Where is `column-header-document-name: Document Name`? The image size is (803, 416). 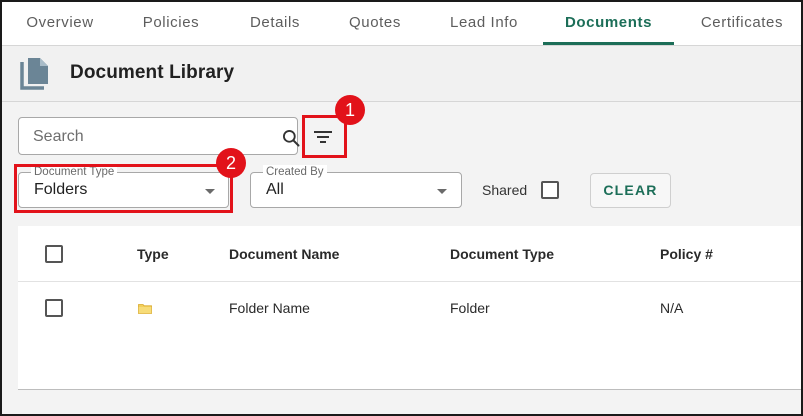
column-header-document-name: Document Name is located at coordinates (284, 254).